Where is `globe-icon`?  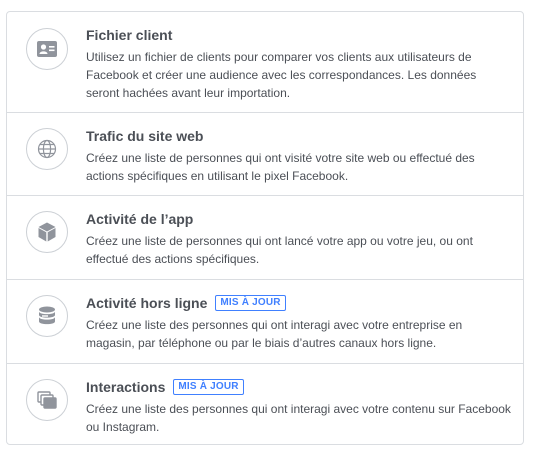
globe-icon is located at coordinates (47, 149).